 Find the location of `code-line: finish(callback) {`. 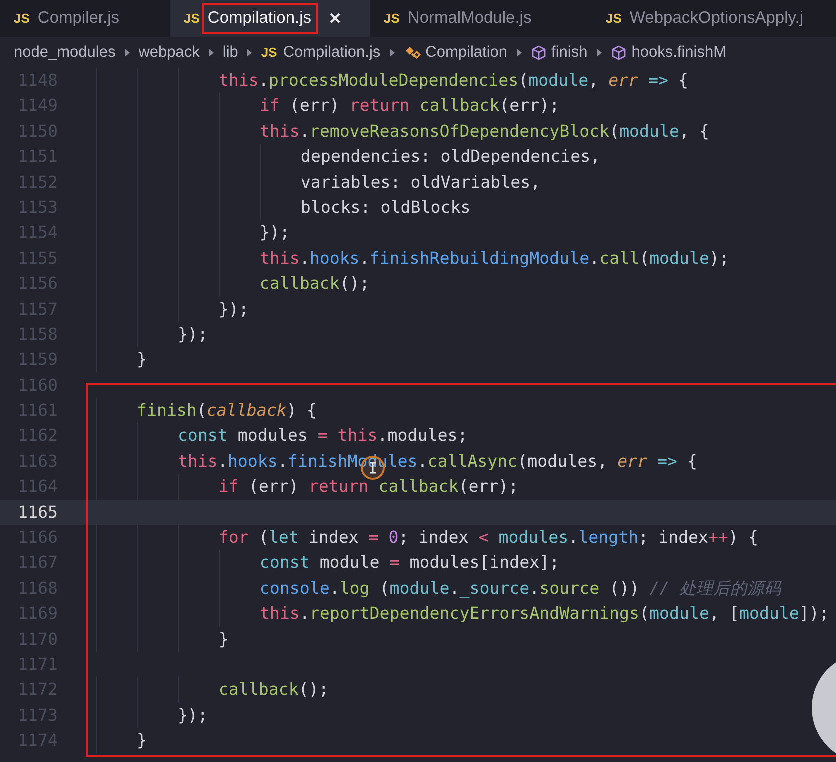

code-line: finish(callback) { is located at coordinates (206, 411).